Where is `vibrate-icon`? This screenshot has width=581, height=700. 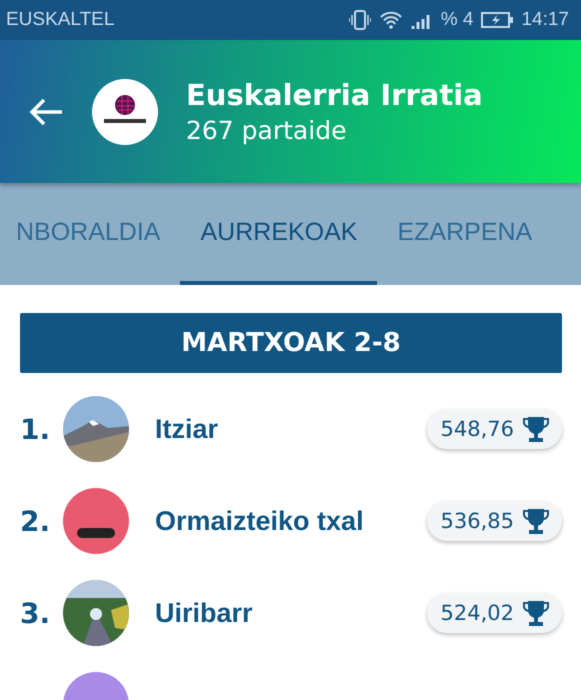
vibrate-icon is located at coordinates (359, 20).